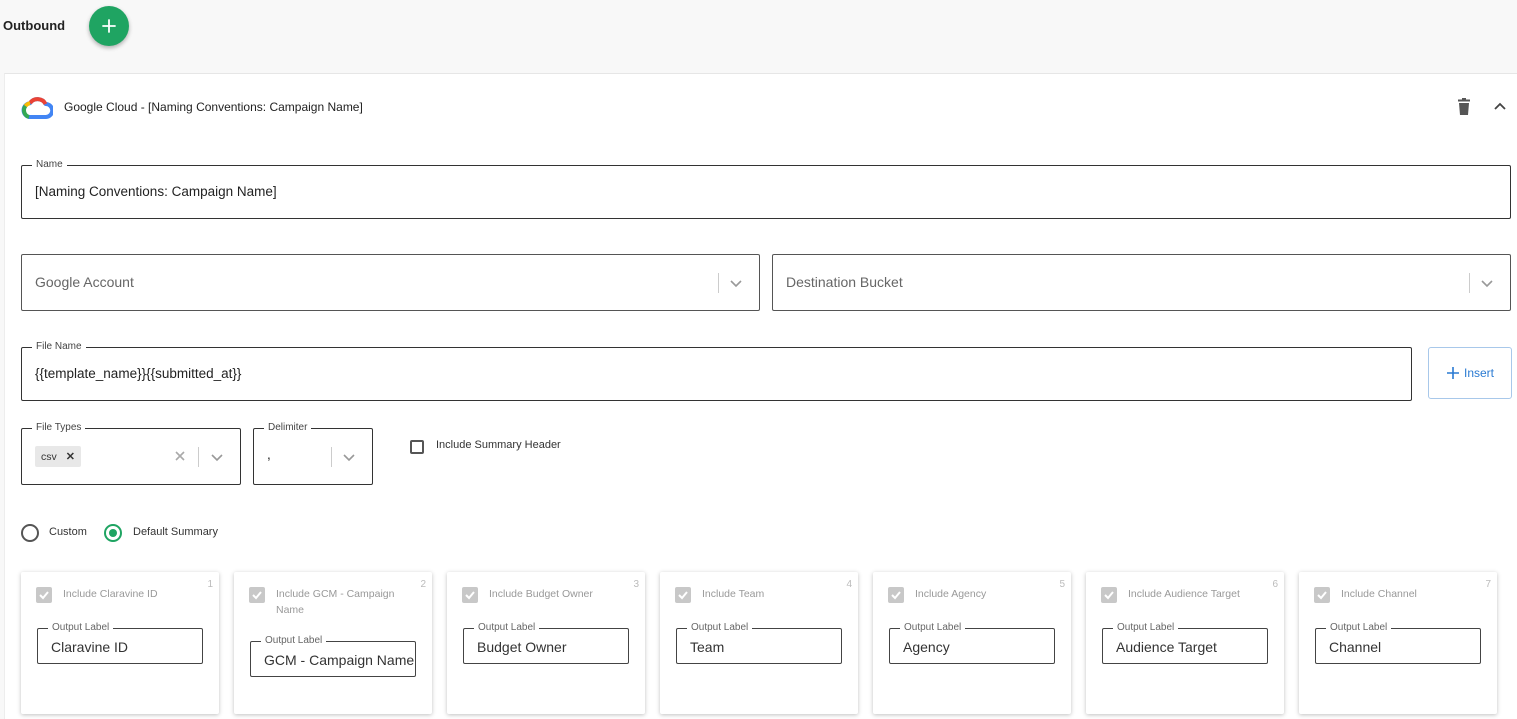 This screenshot has height=719, width=1517. What do you see at coordinates (58, 456) in the screenshot?
I see `file-type-chip: csv ✕` at bounding box center [58, 456].